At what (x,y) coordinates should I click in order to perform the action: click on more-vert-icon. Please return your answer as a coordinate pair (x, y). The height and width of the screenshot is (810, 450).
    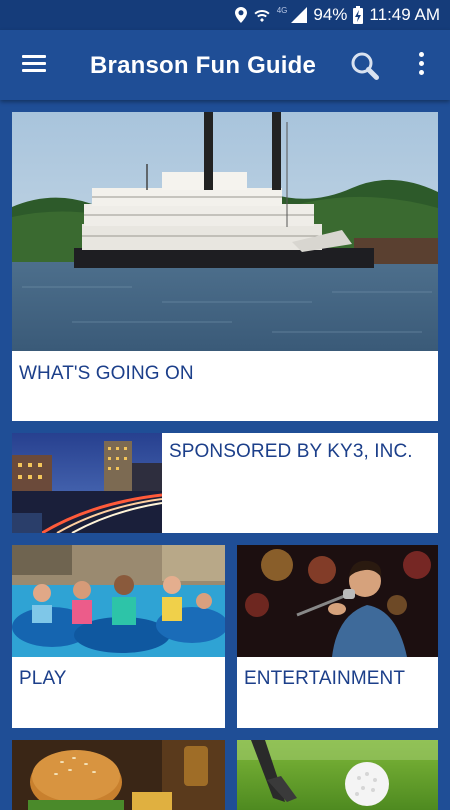
    Looking at the image, I should click on (421, 63).